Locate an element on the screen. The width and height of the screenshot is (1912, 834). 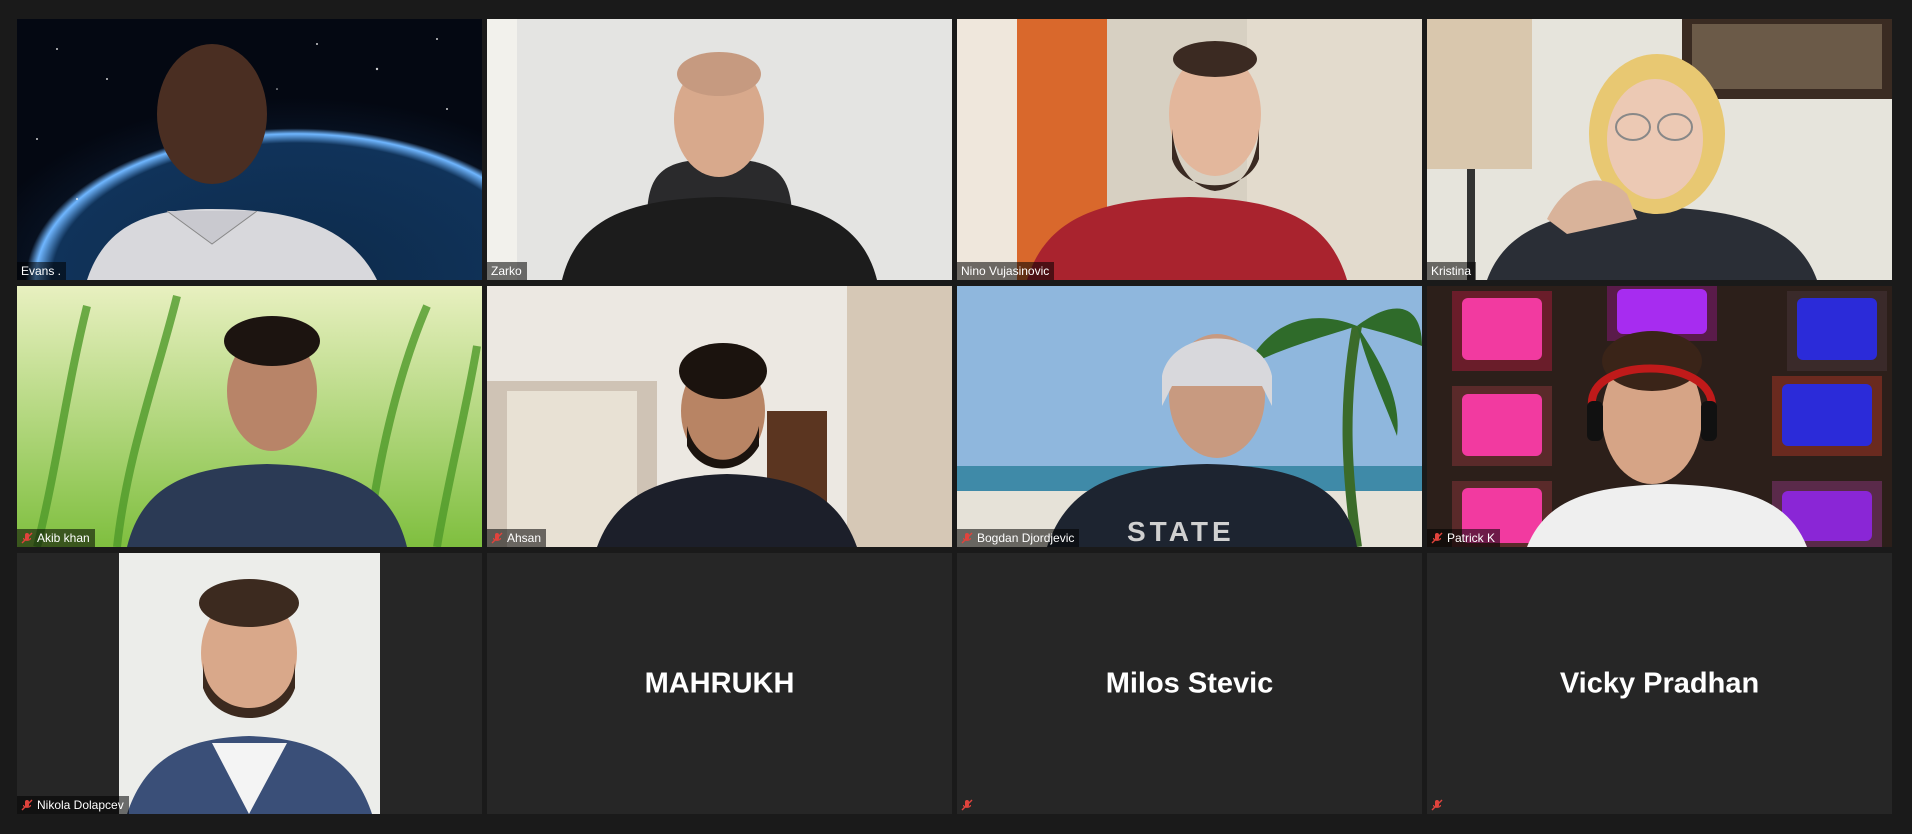
video-feed-evans is located at coordinates (249, 149).